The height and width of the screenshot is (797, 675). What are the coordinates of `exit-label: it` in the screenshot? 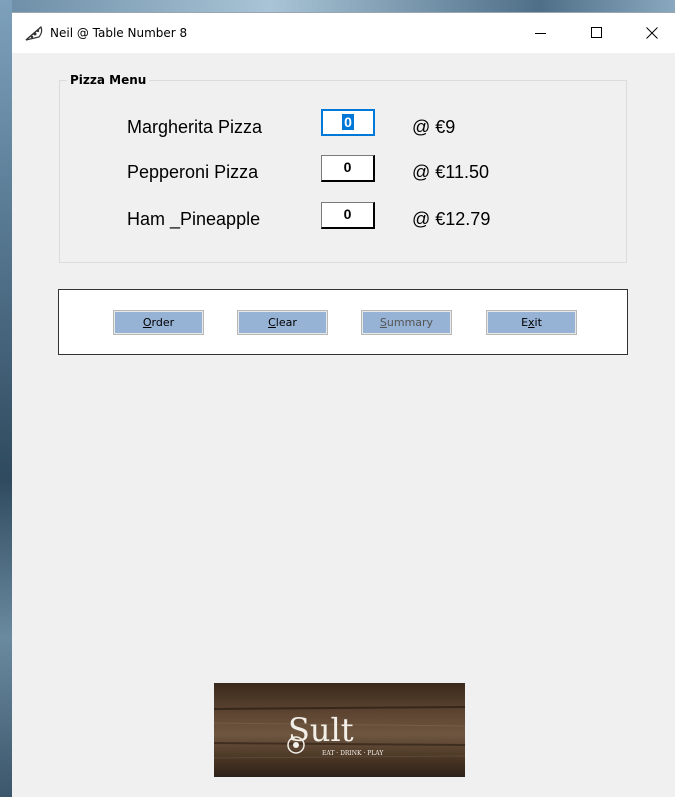 It's located at (538, 322).